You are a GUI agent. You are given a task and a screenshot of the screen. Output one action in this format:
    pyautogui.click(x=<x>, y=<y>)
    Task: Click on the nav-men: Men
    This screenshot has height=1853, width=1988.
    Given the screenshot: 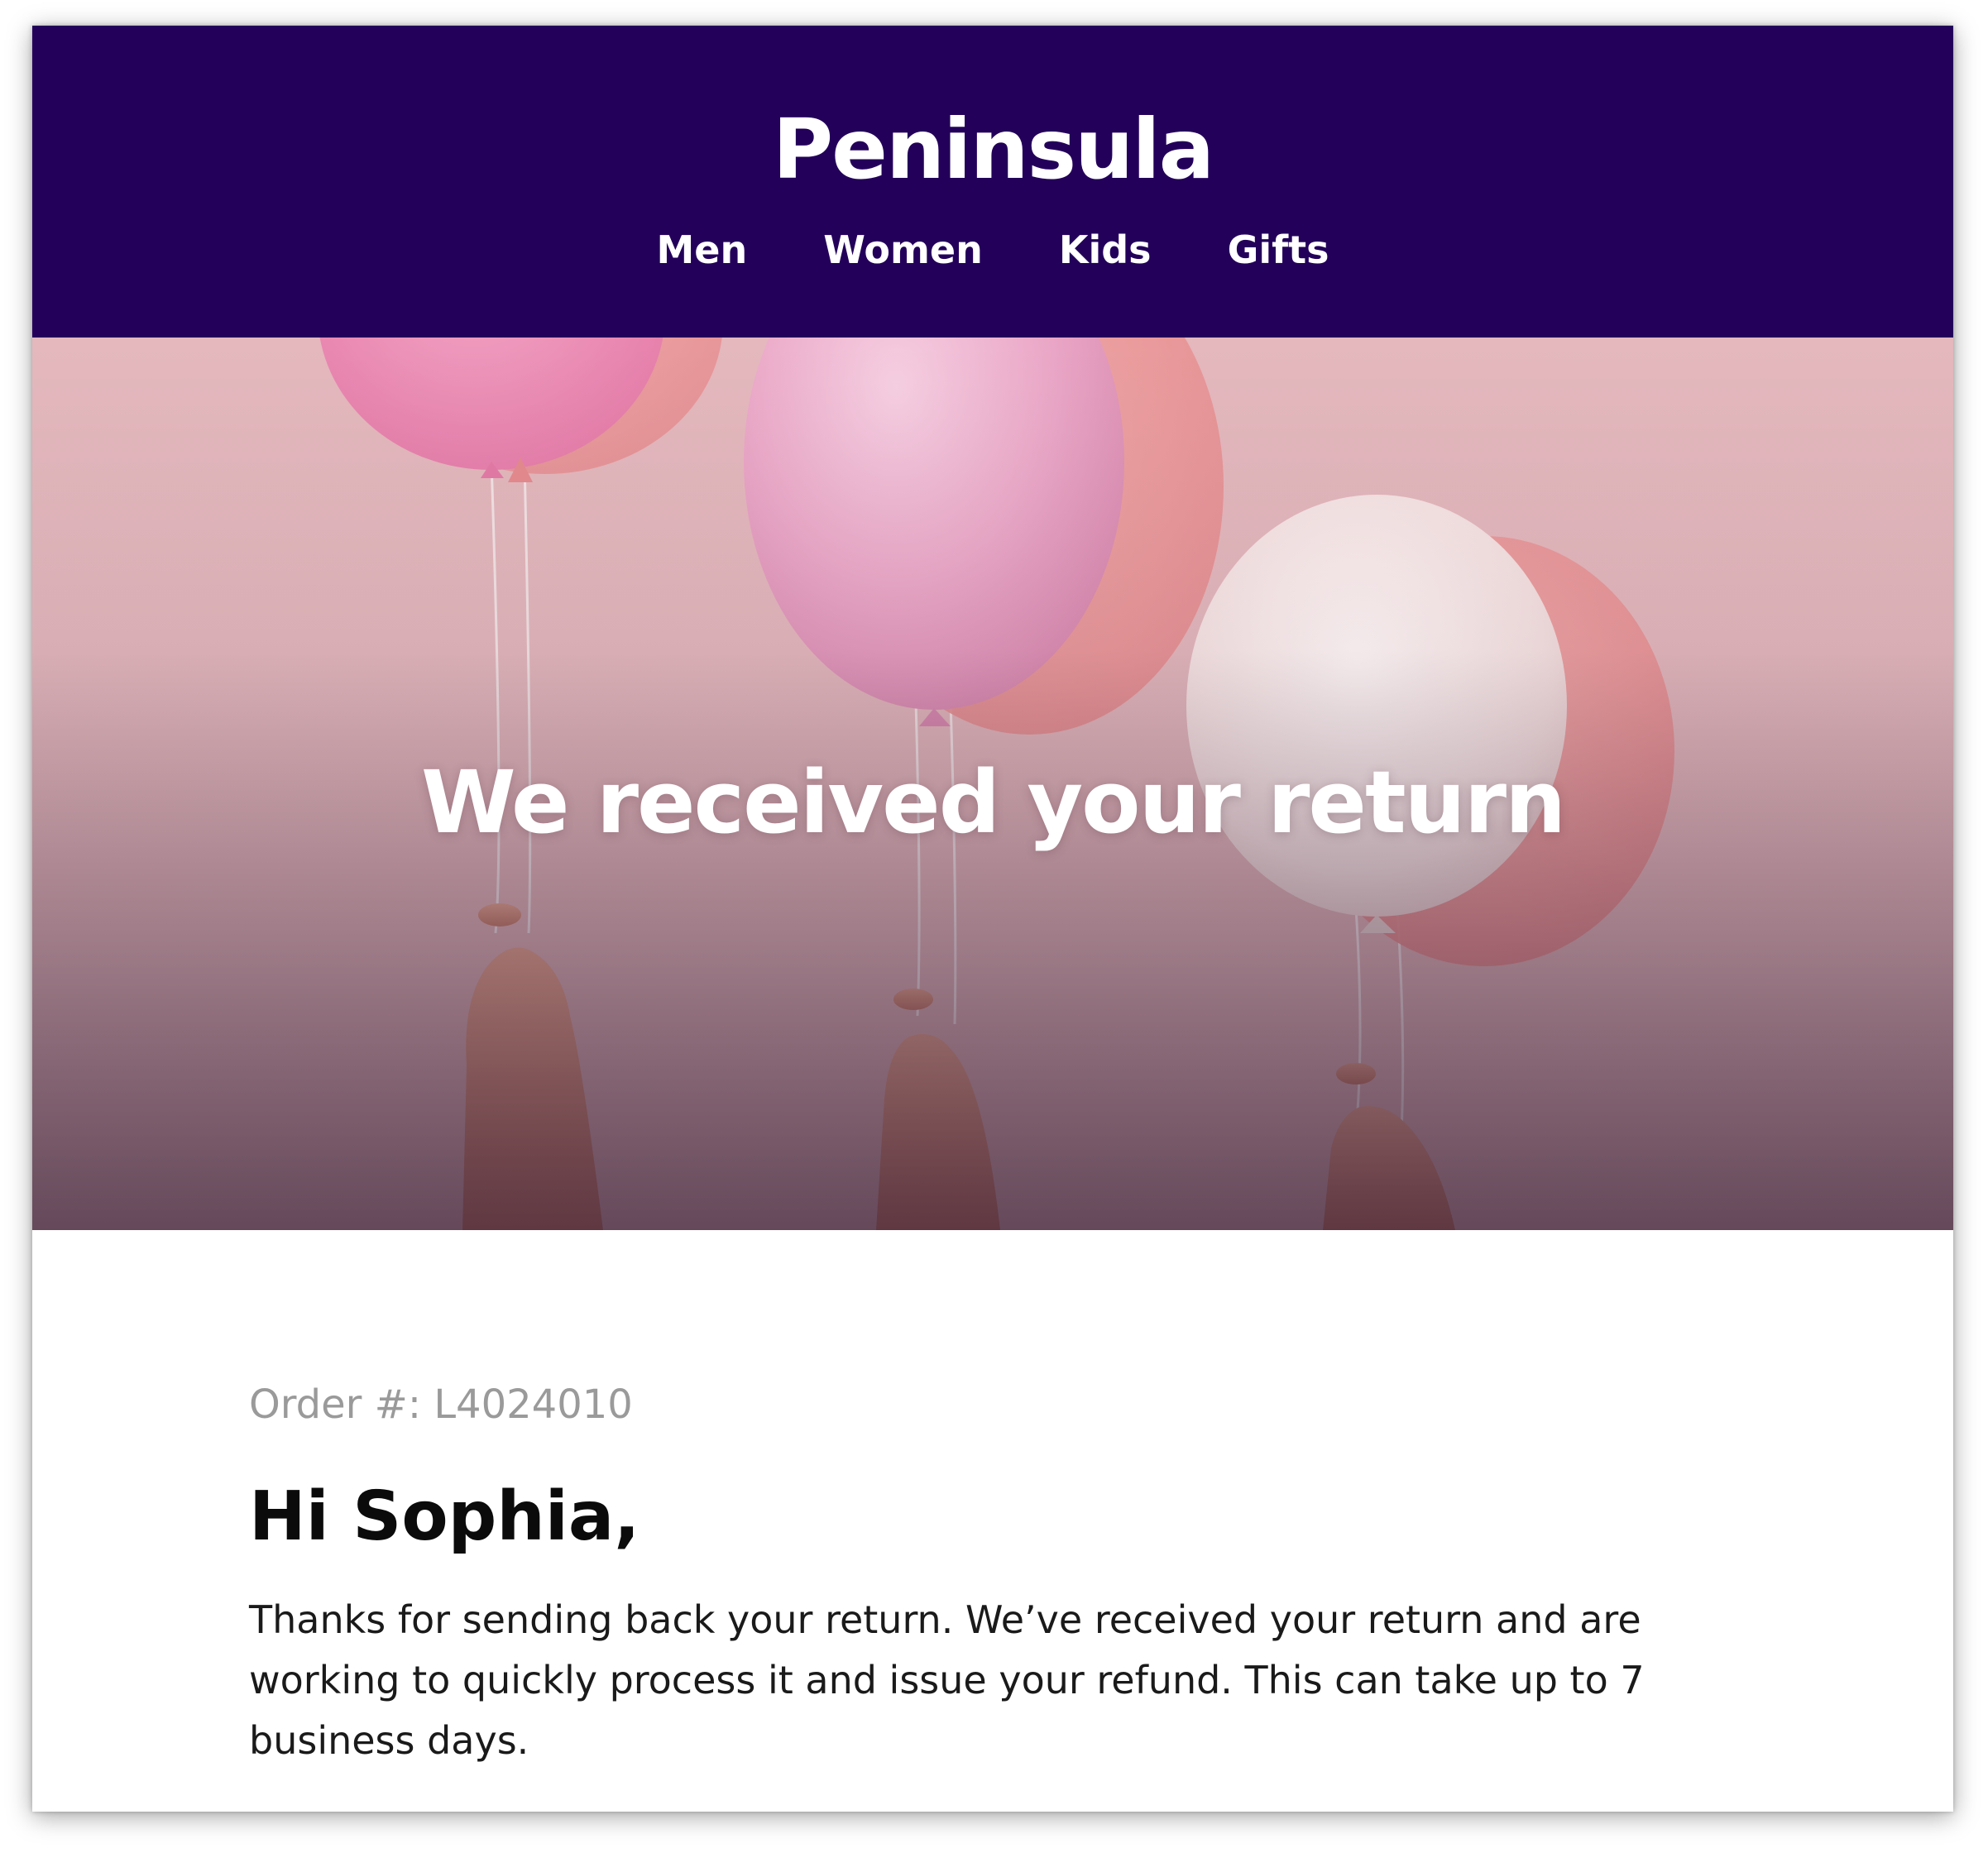 What is the action you would take?
    pyautogui.click(x=702, y=250)
    